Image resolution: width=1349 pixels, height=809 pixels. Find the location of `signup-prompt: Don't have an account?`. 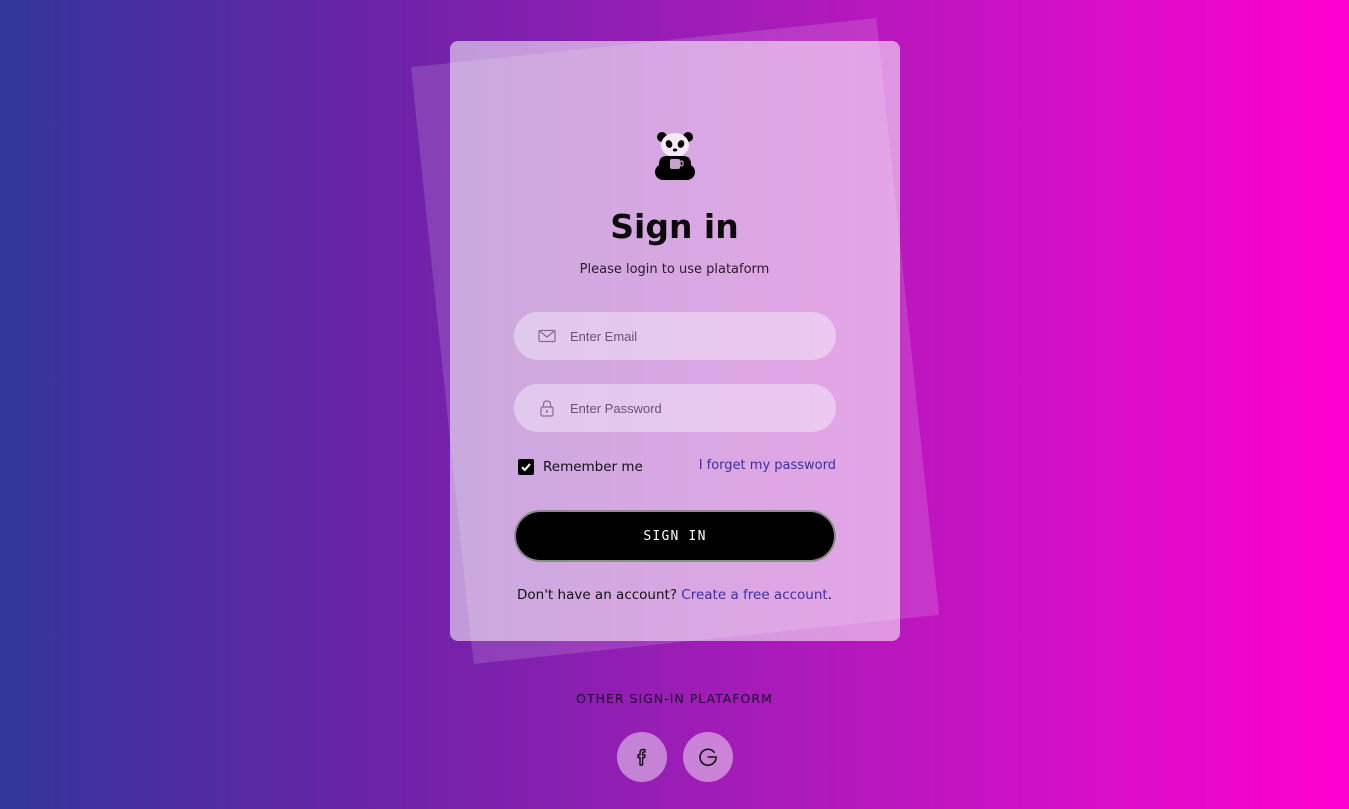

signup-prompt: Don't have an account? is located at coordinates (597, 595).